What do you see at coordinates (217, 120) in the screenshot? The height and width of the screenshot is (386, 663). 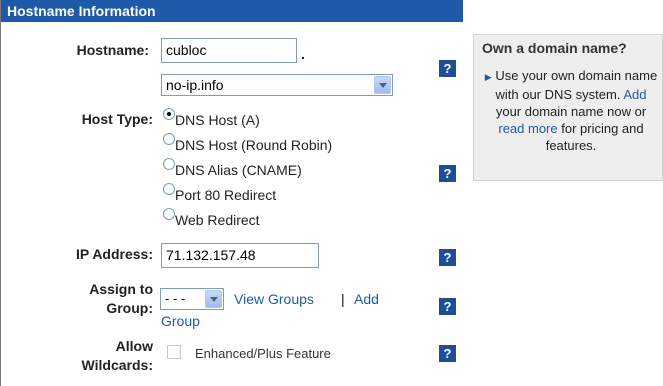 I see `radio-label: DNS Host (A)` at bounding box center [217, 120].